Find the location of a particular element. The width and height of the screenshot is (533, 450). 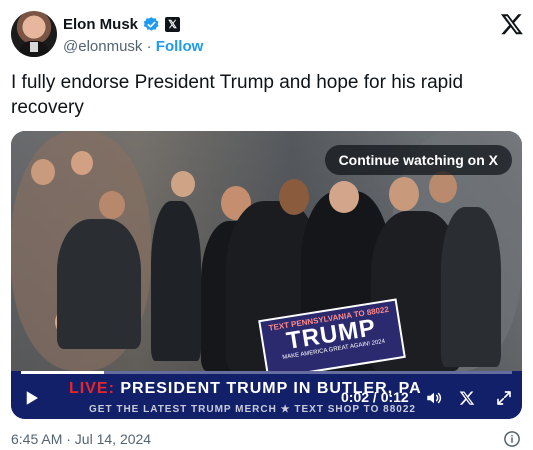

author-name-row: Elon Musk 𝕏 is located at coordinates (122, 24).